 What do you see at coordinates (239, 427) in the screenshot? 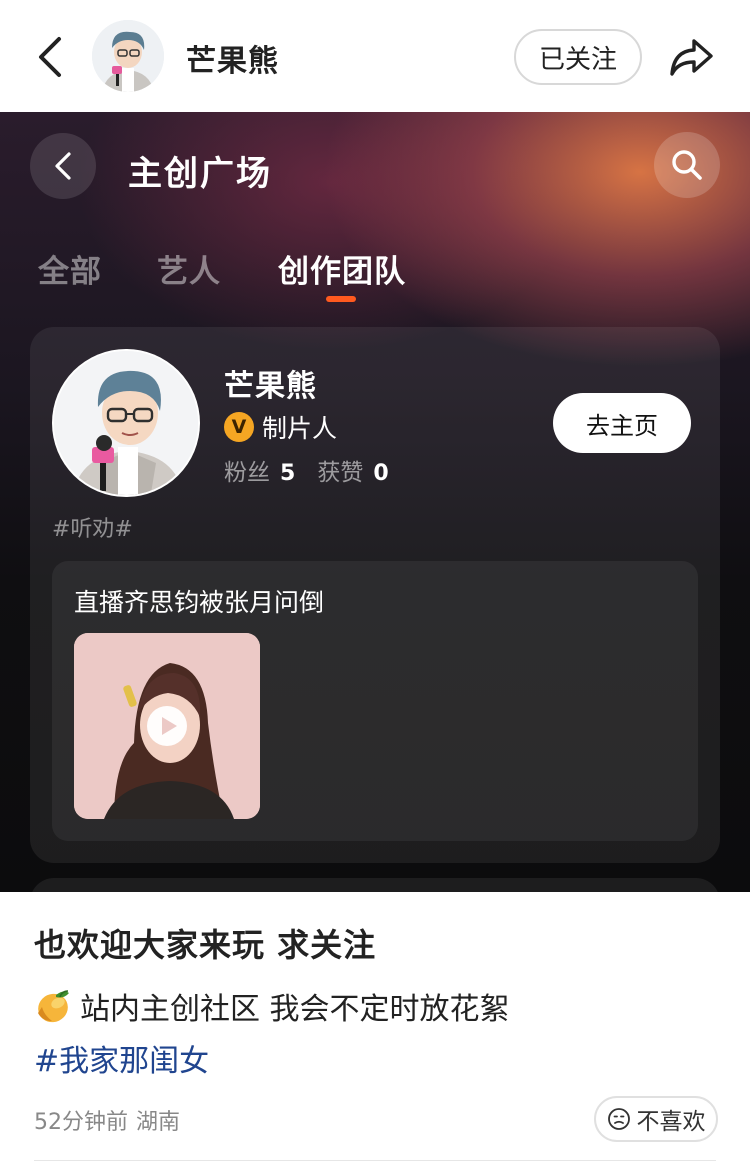
I see `verified-badge-icon: V` at bounding box center [239, 427].